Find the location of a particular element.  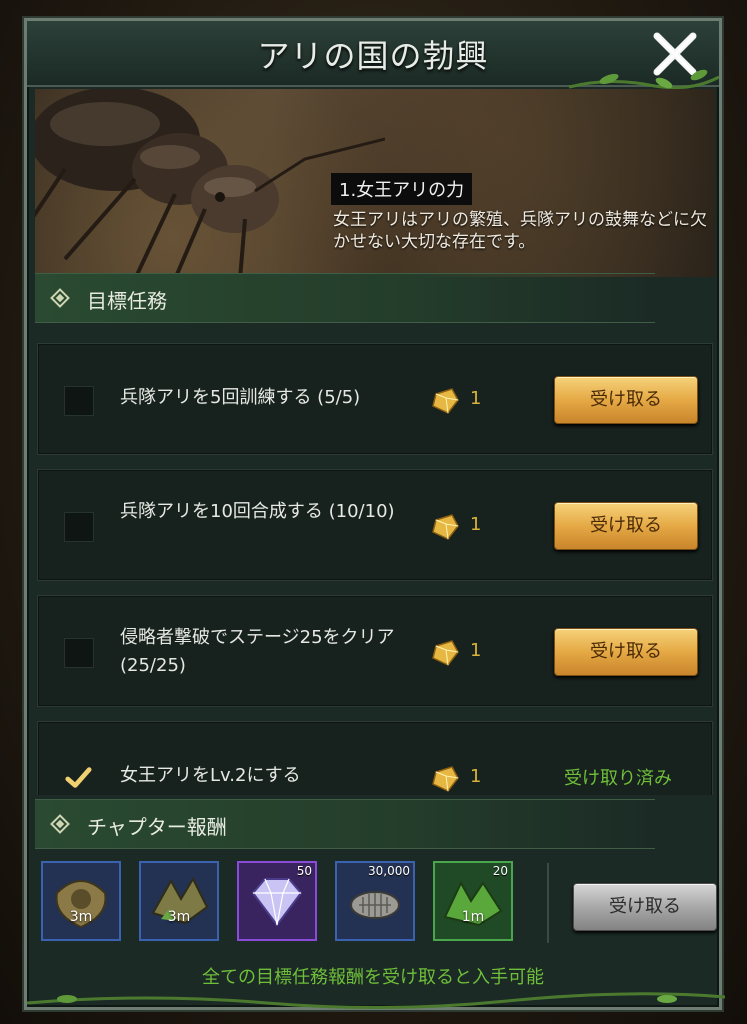

vine-decoration-icon is located at coordinates (376, 1001).